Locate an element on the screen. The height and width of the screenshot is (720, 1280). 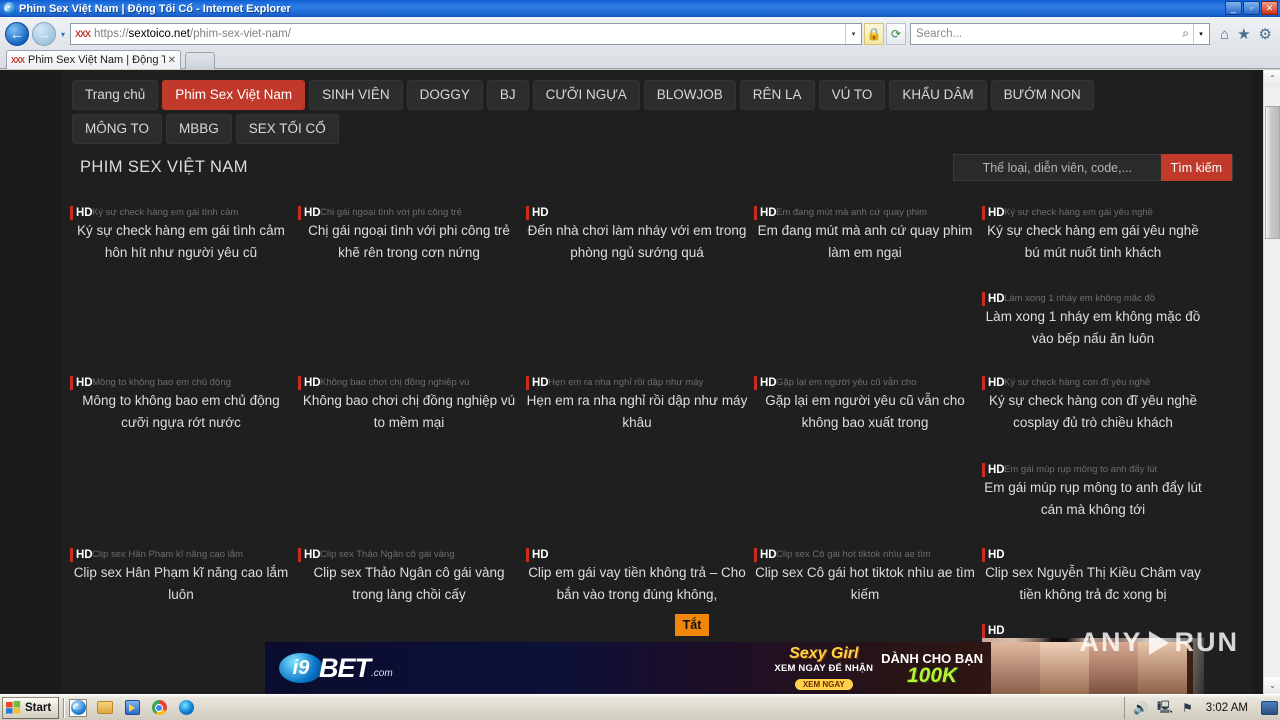
nav-item-mbbg: MBBG is located at coordinates (199, 129).